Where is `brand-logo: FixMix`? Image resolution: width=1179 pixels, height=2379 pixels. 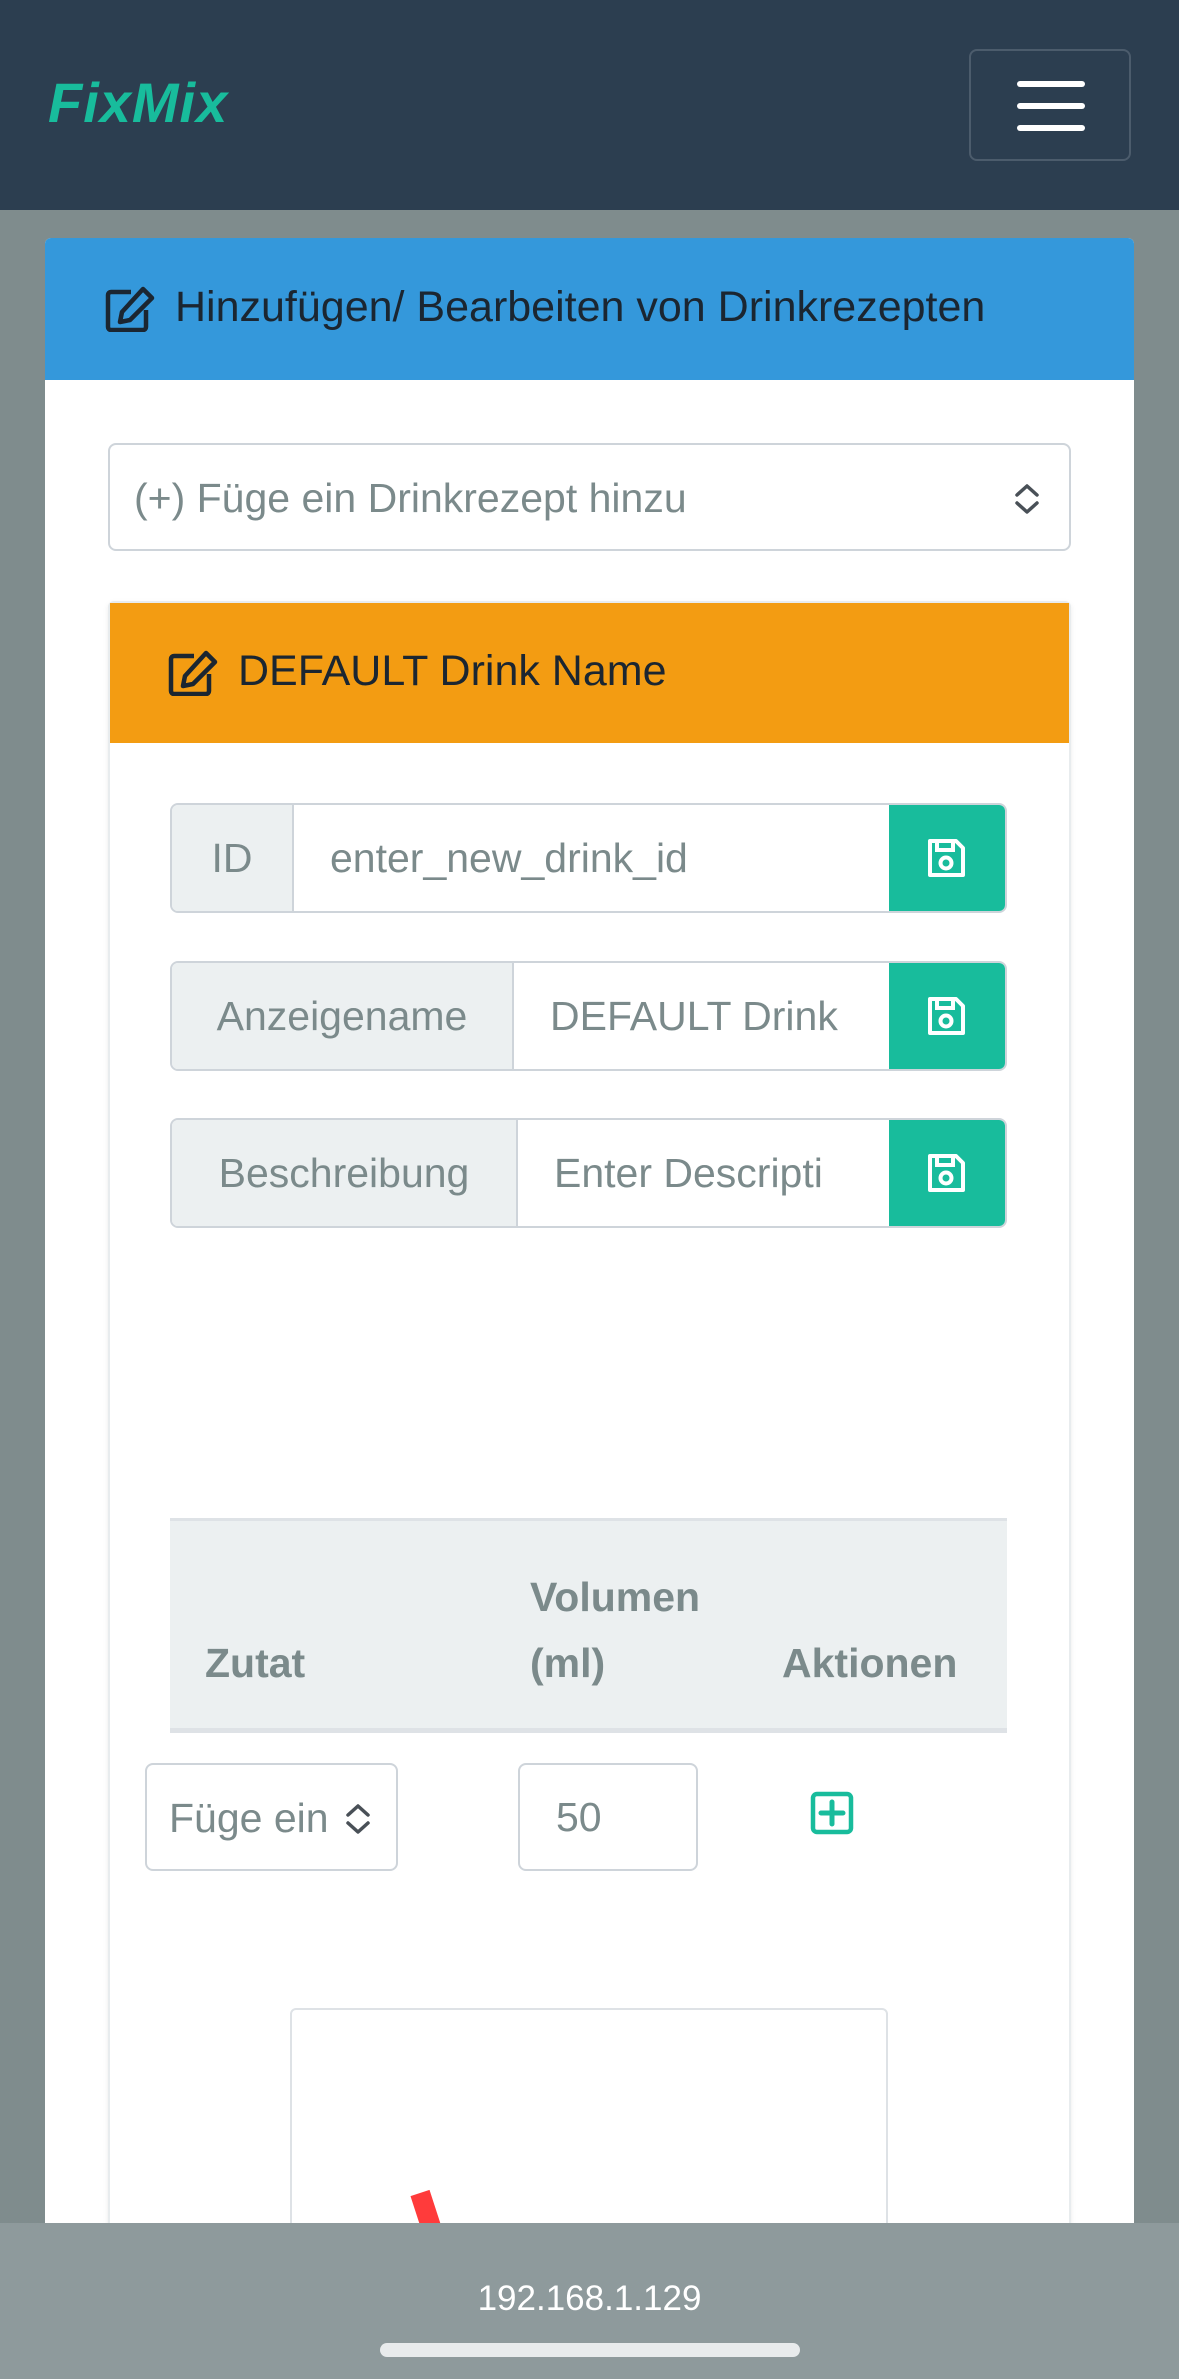 brand-logo: FixMix is located at coordinates (138, 102).